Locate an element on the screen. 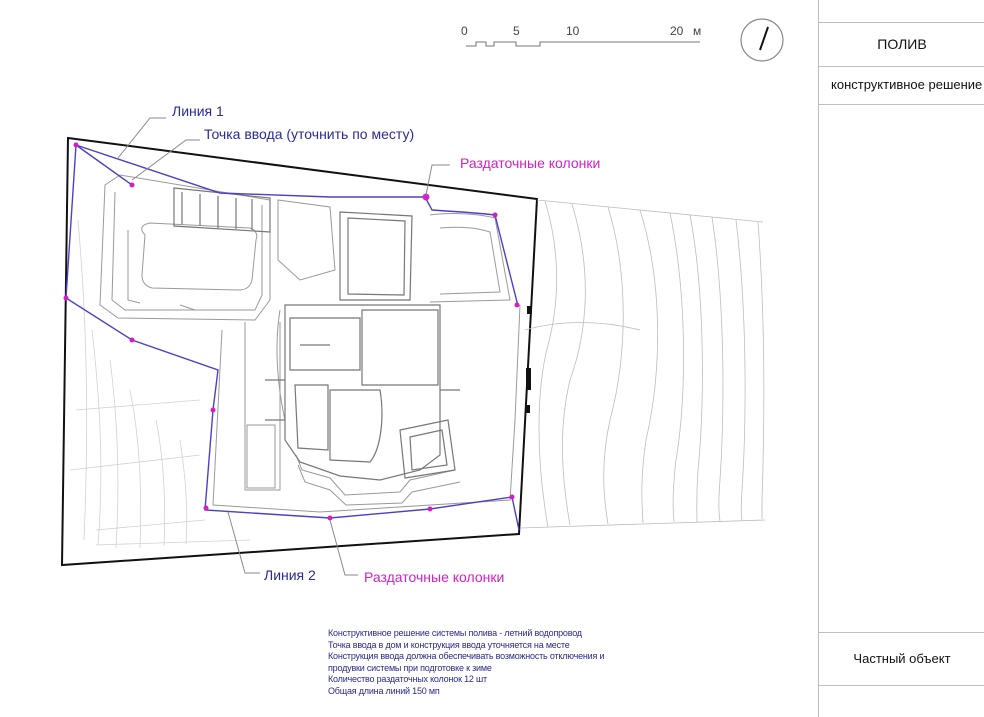  sheet-subtitle: конструктивное решение is located at coordinates (901, 85).